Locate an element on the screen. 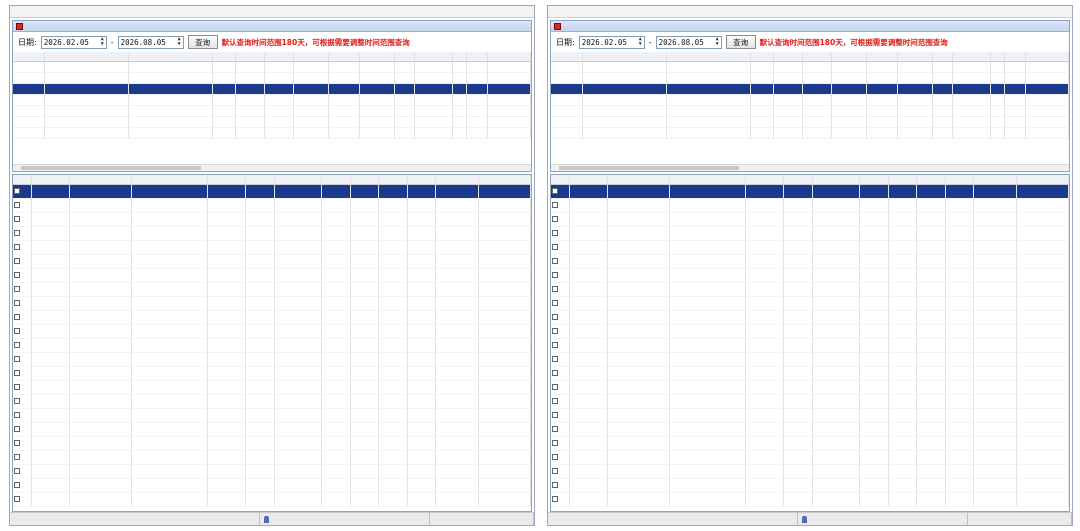  horizontal-scrollbar is located at coordinates (272, 167).